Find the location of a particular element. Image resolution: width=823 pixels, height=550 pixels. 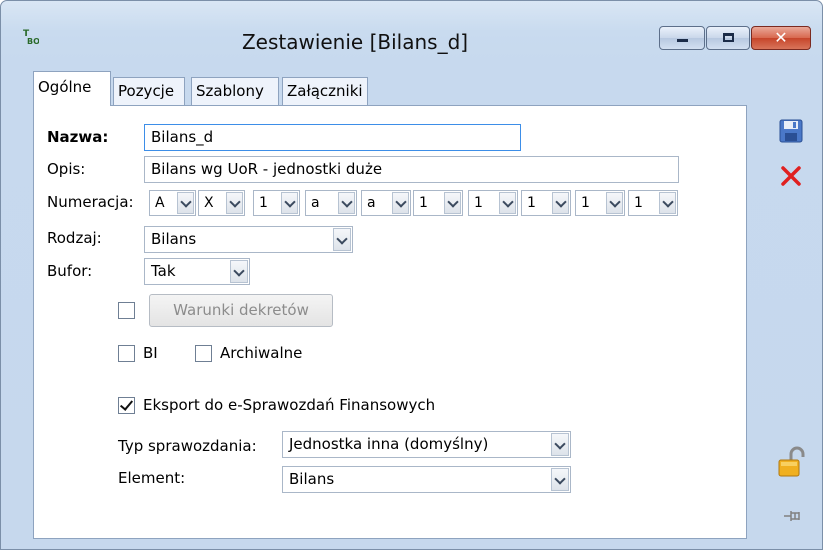

tab-label: Pozycje is located at coordinates (146, 91).